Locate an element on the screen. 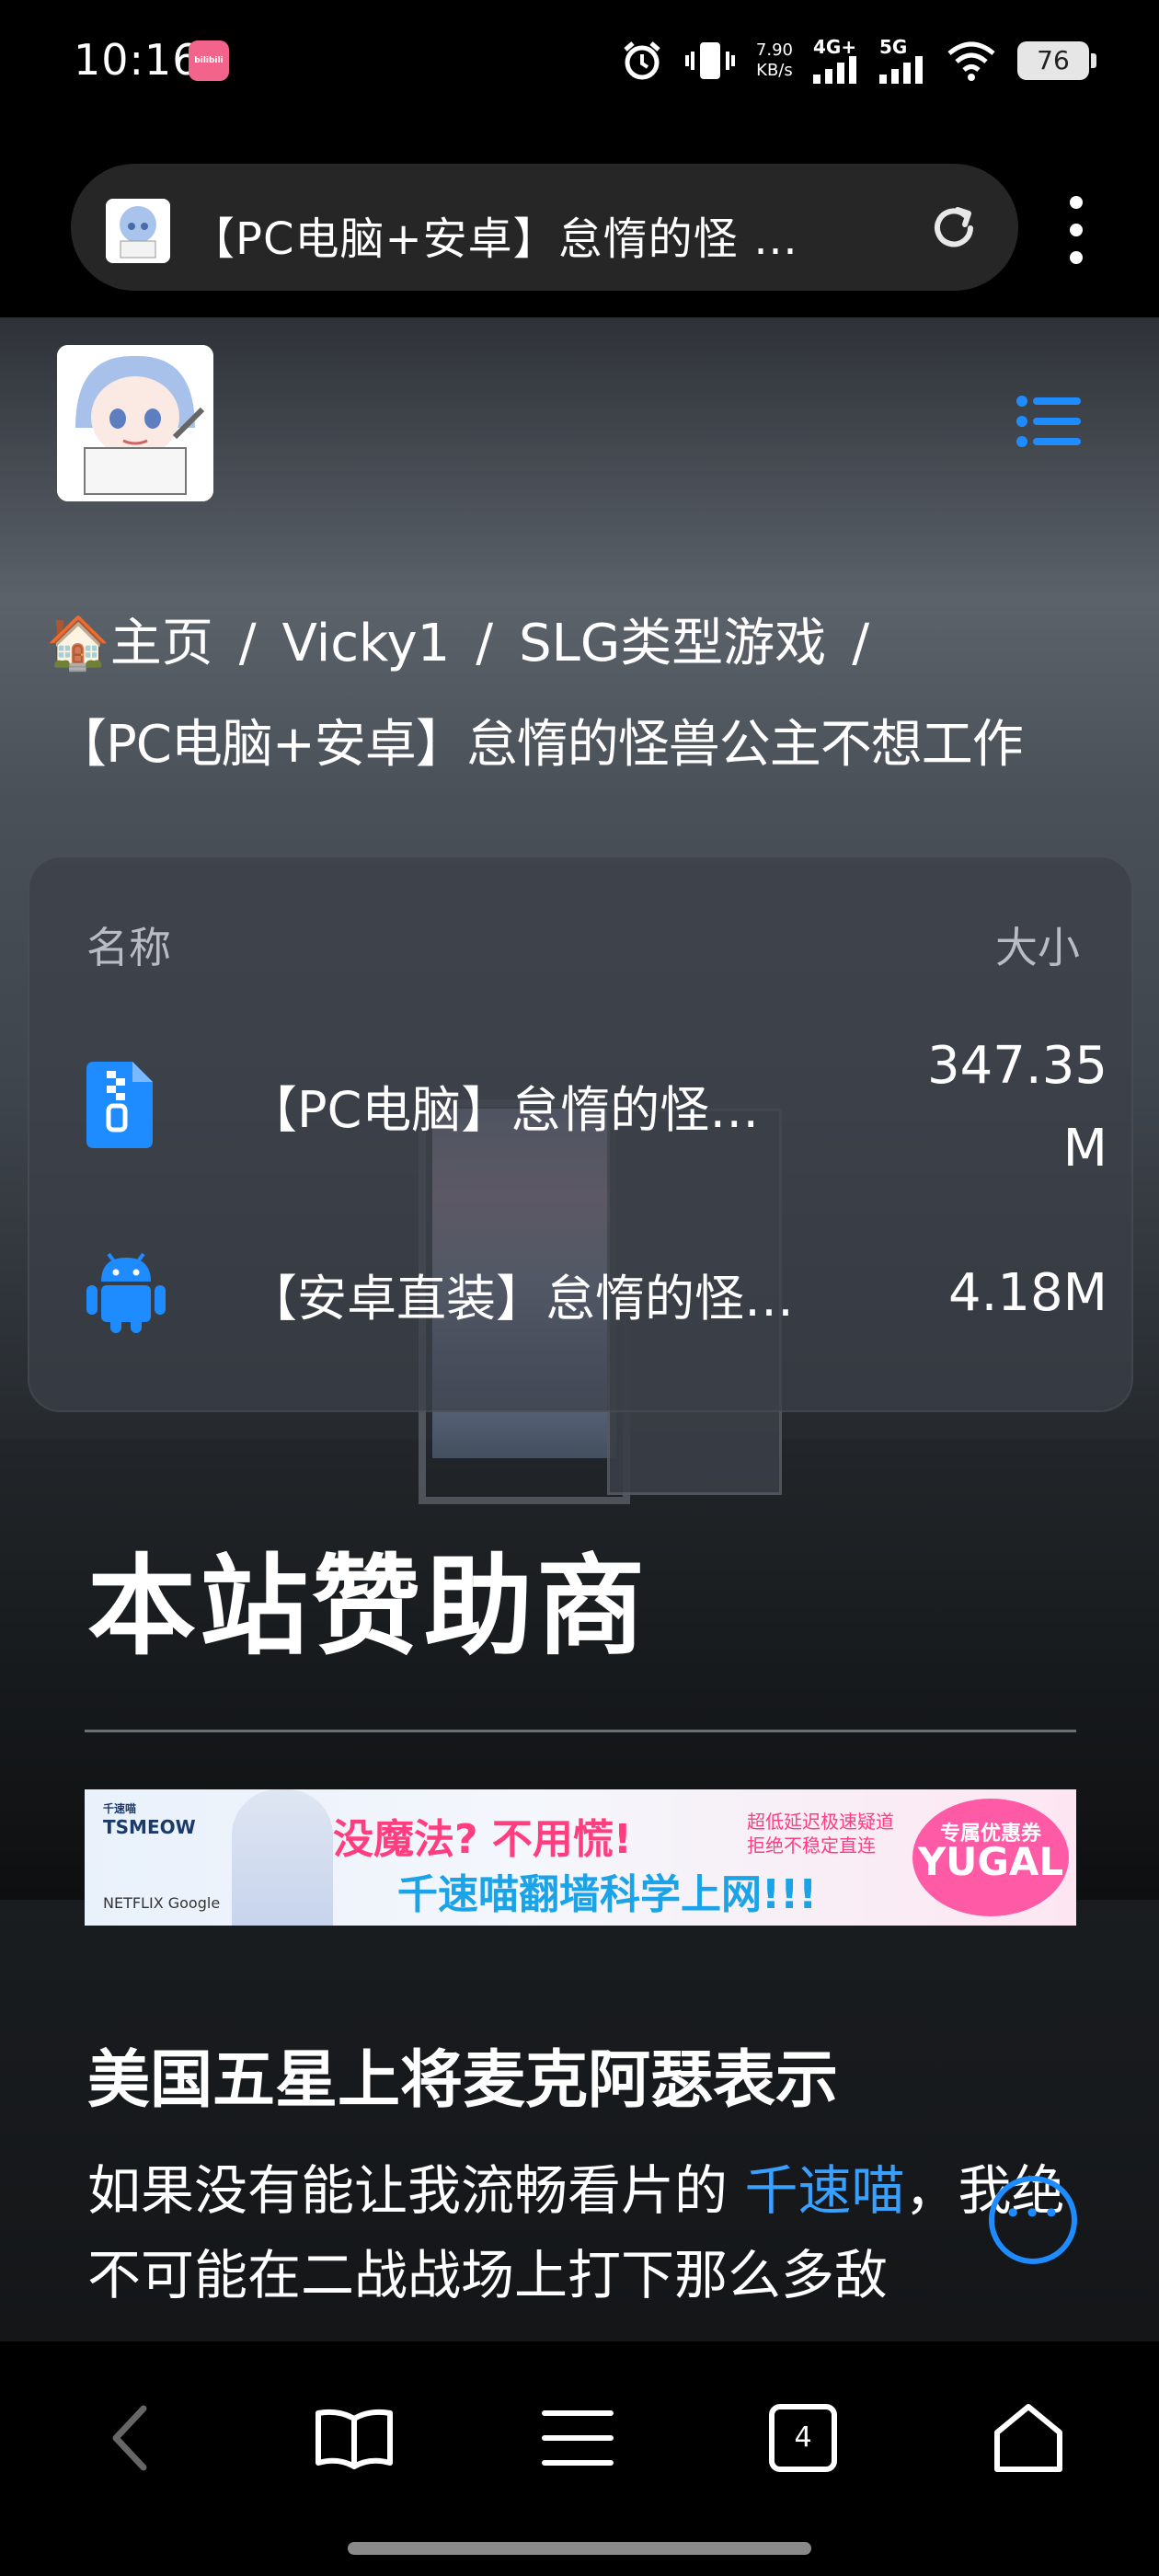  banner-subheadline: 千速喵翻墙科学上网!!! is located at coordinates (607, 1894).